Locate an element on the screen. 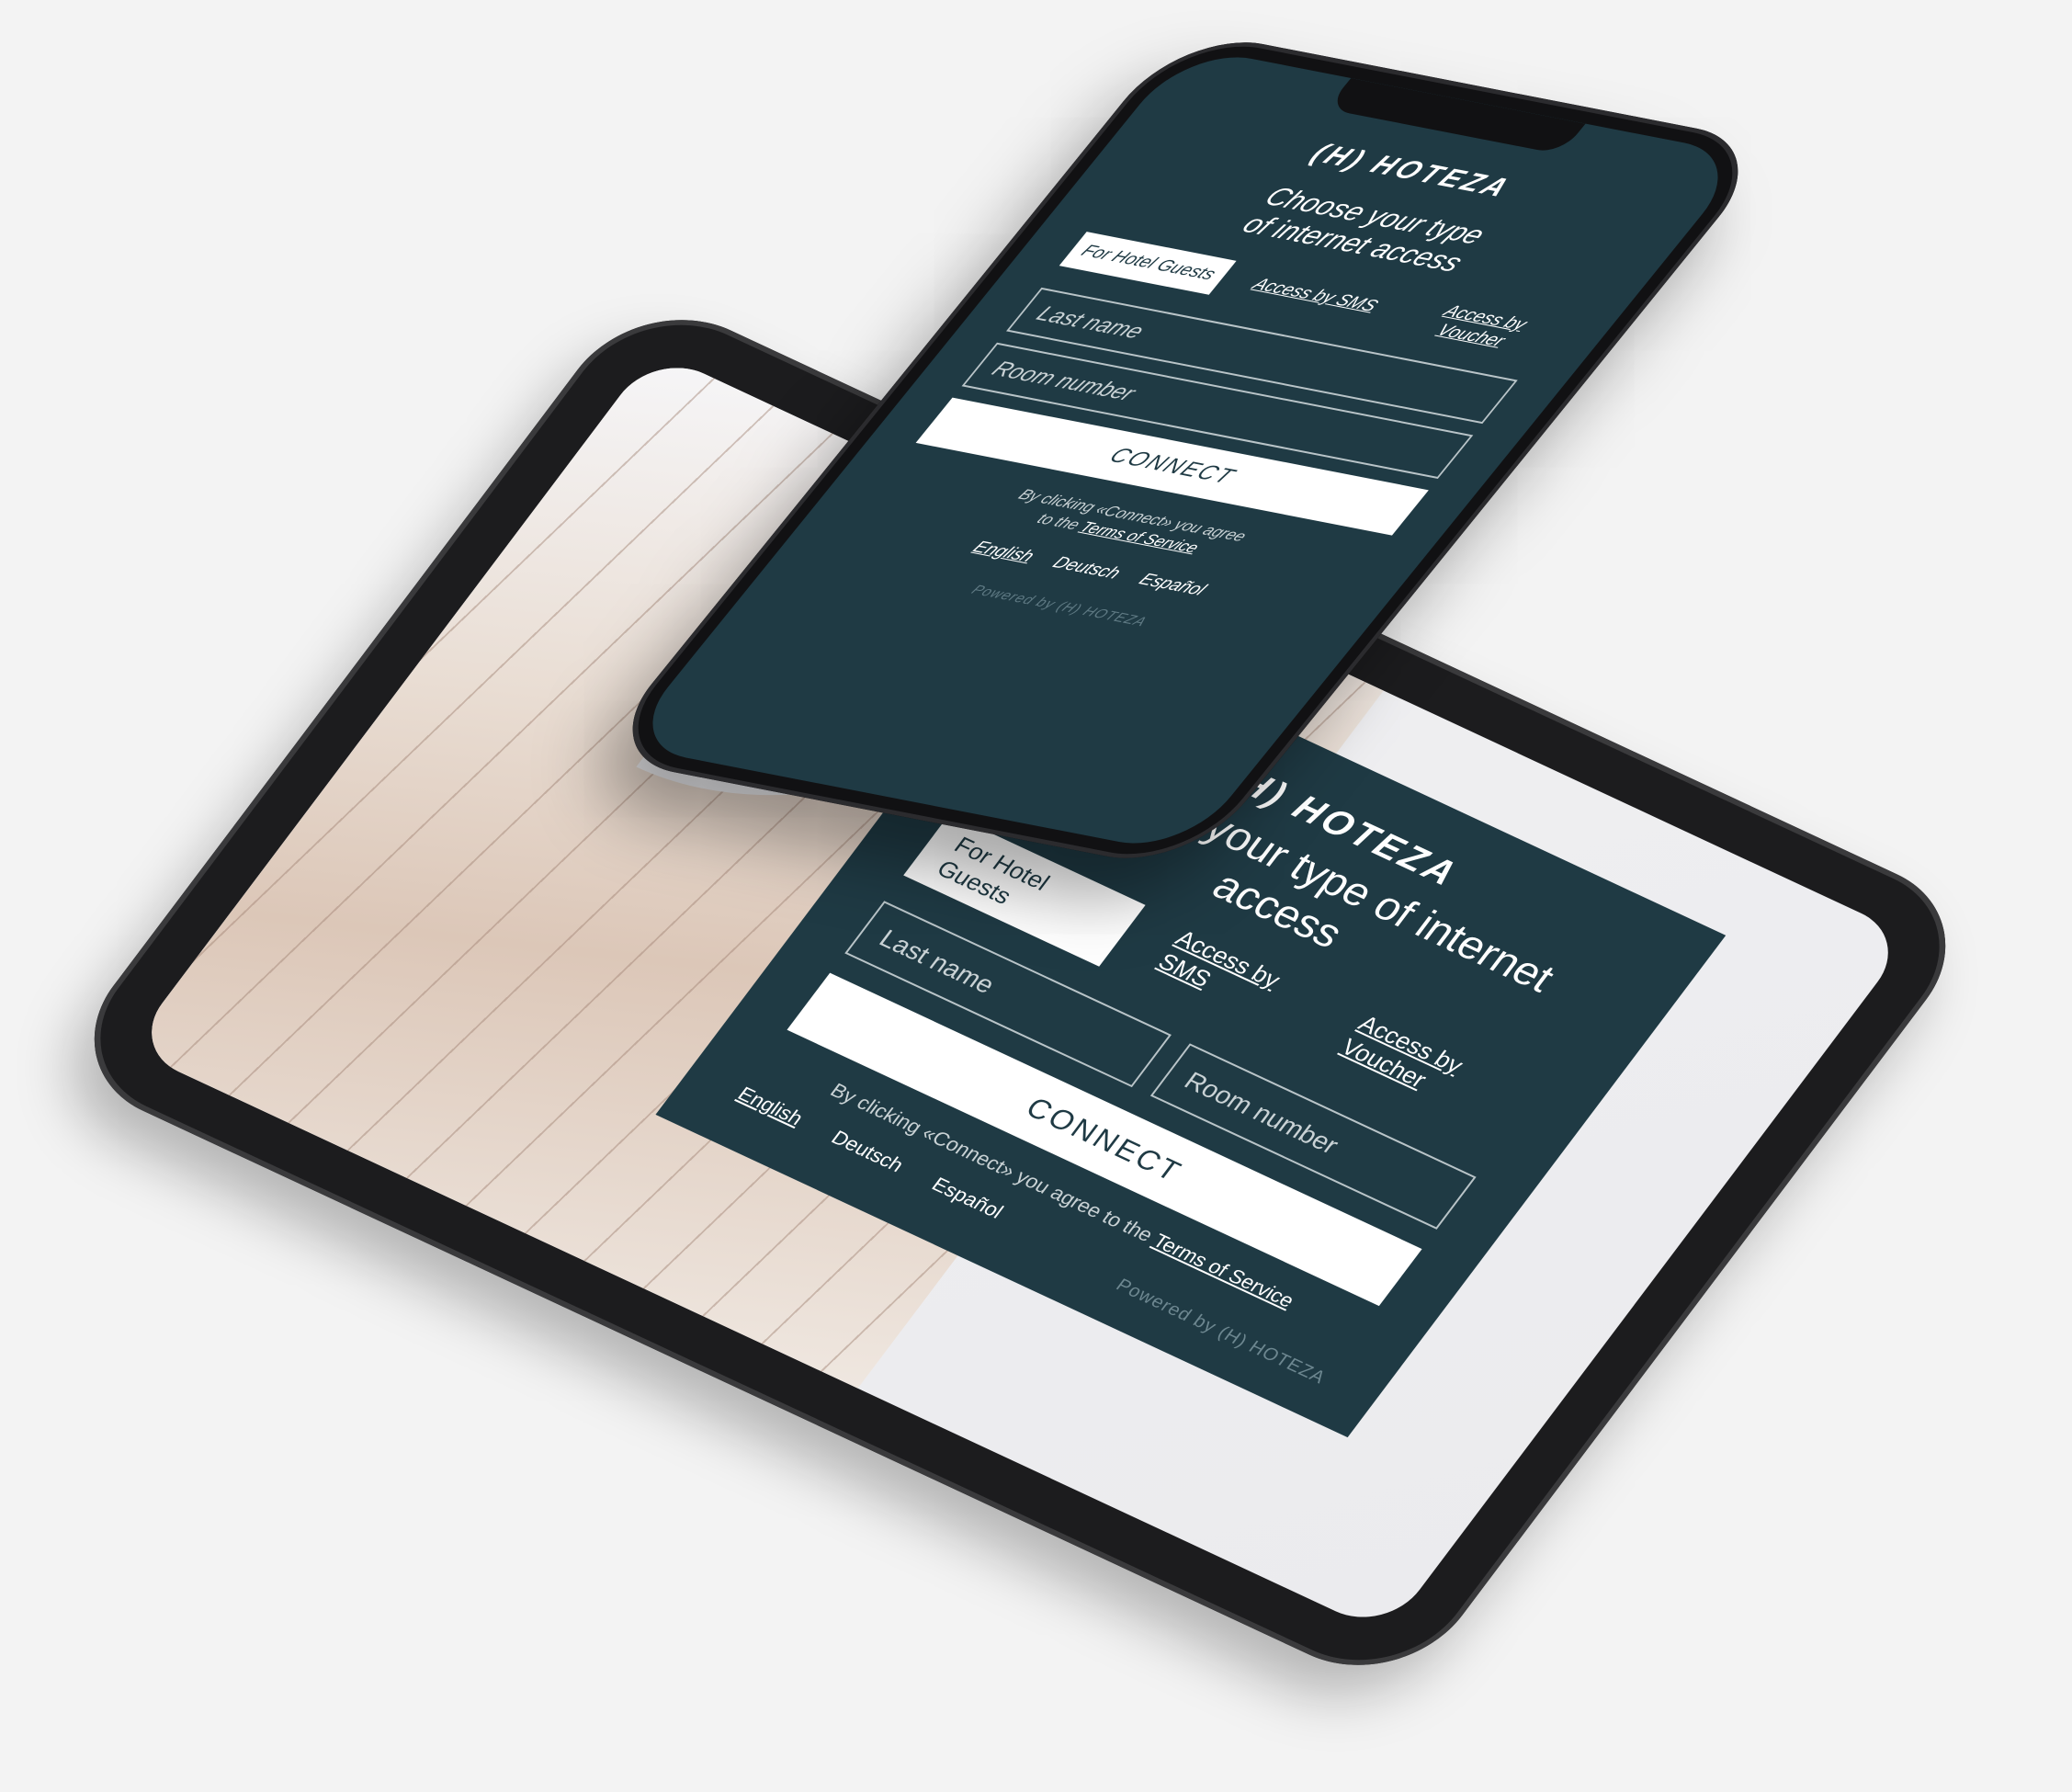 This screenshot has height=1792, width=2072. lang-english: English is located at coordinates (771, 1106).